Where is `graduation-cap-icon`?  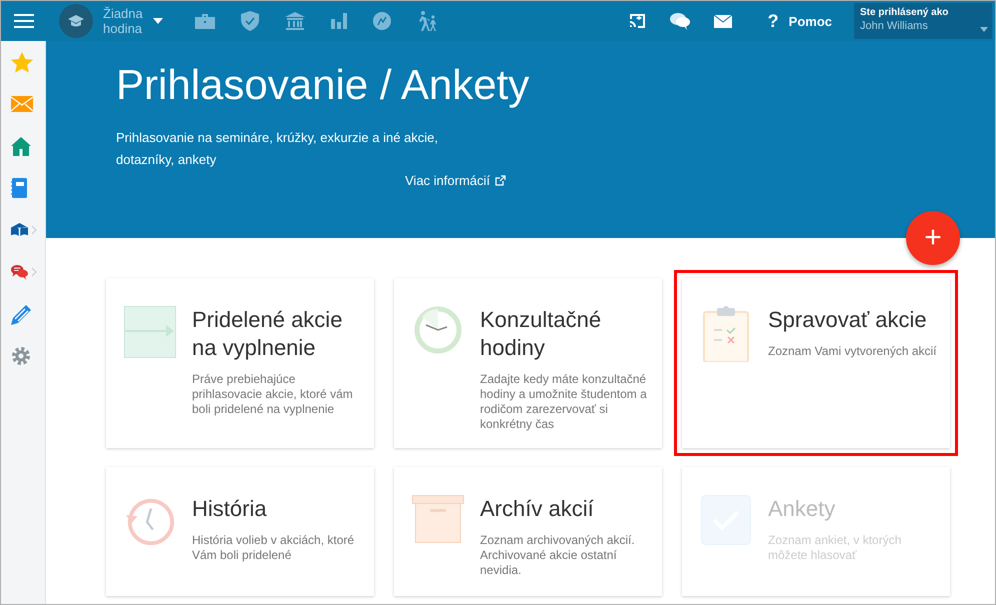
graduation-cap-icon is located at coordinates (76, 21).